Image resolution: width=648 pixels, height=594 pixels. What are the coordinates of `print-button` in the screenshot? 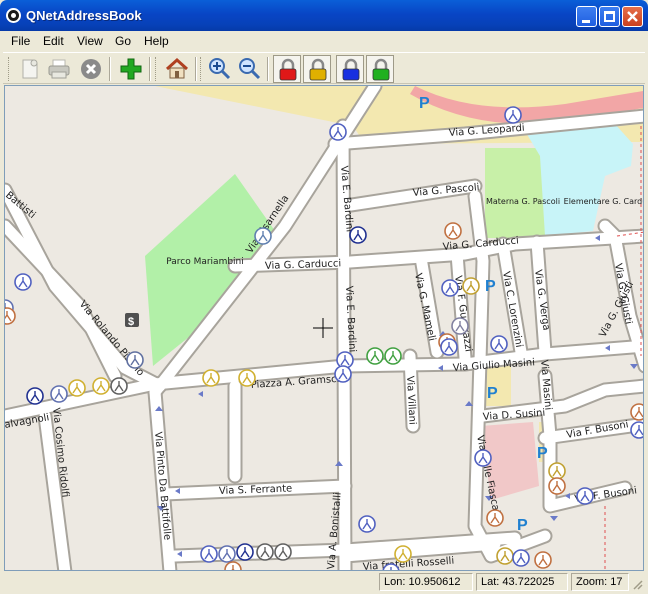 It's located at (59, 69).